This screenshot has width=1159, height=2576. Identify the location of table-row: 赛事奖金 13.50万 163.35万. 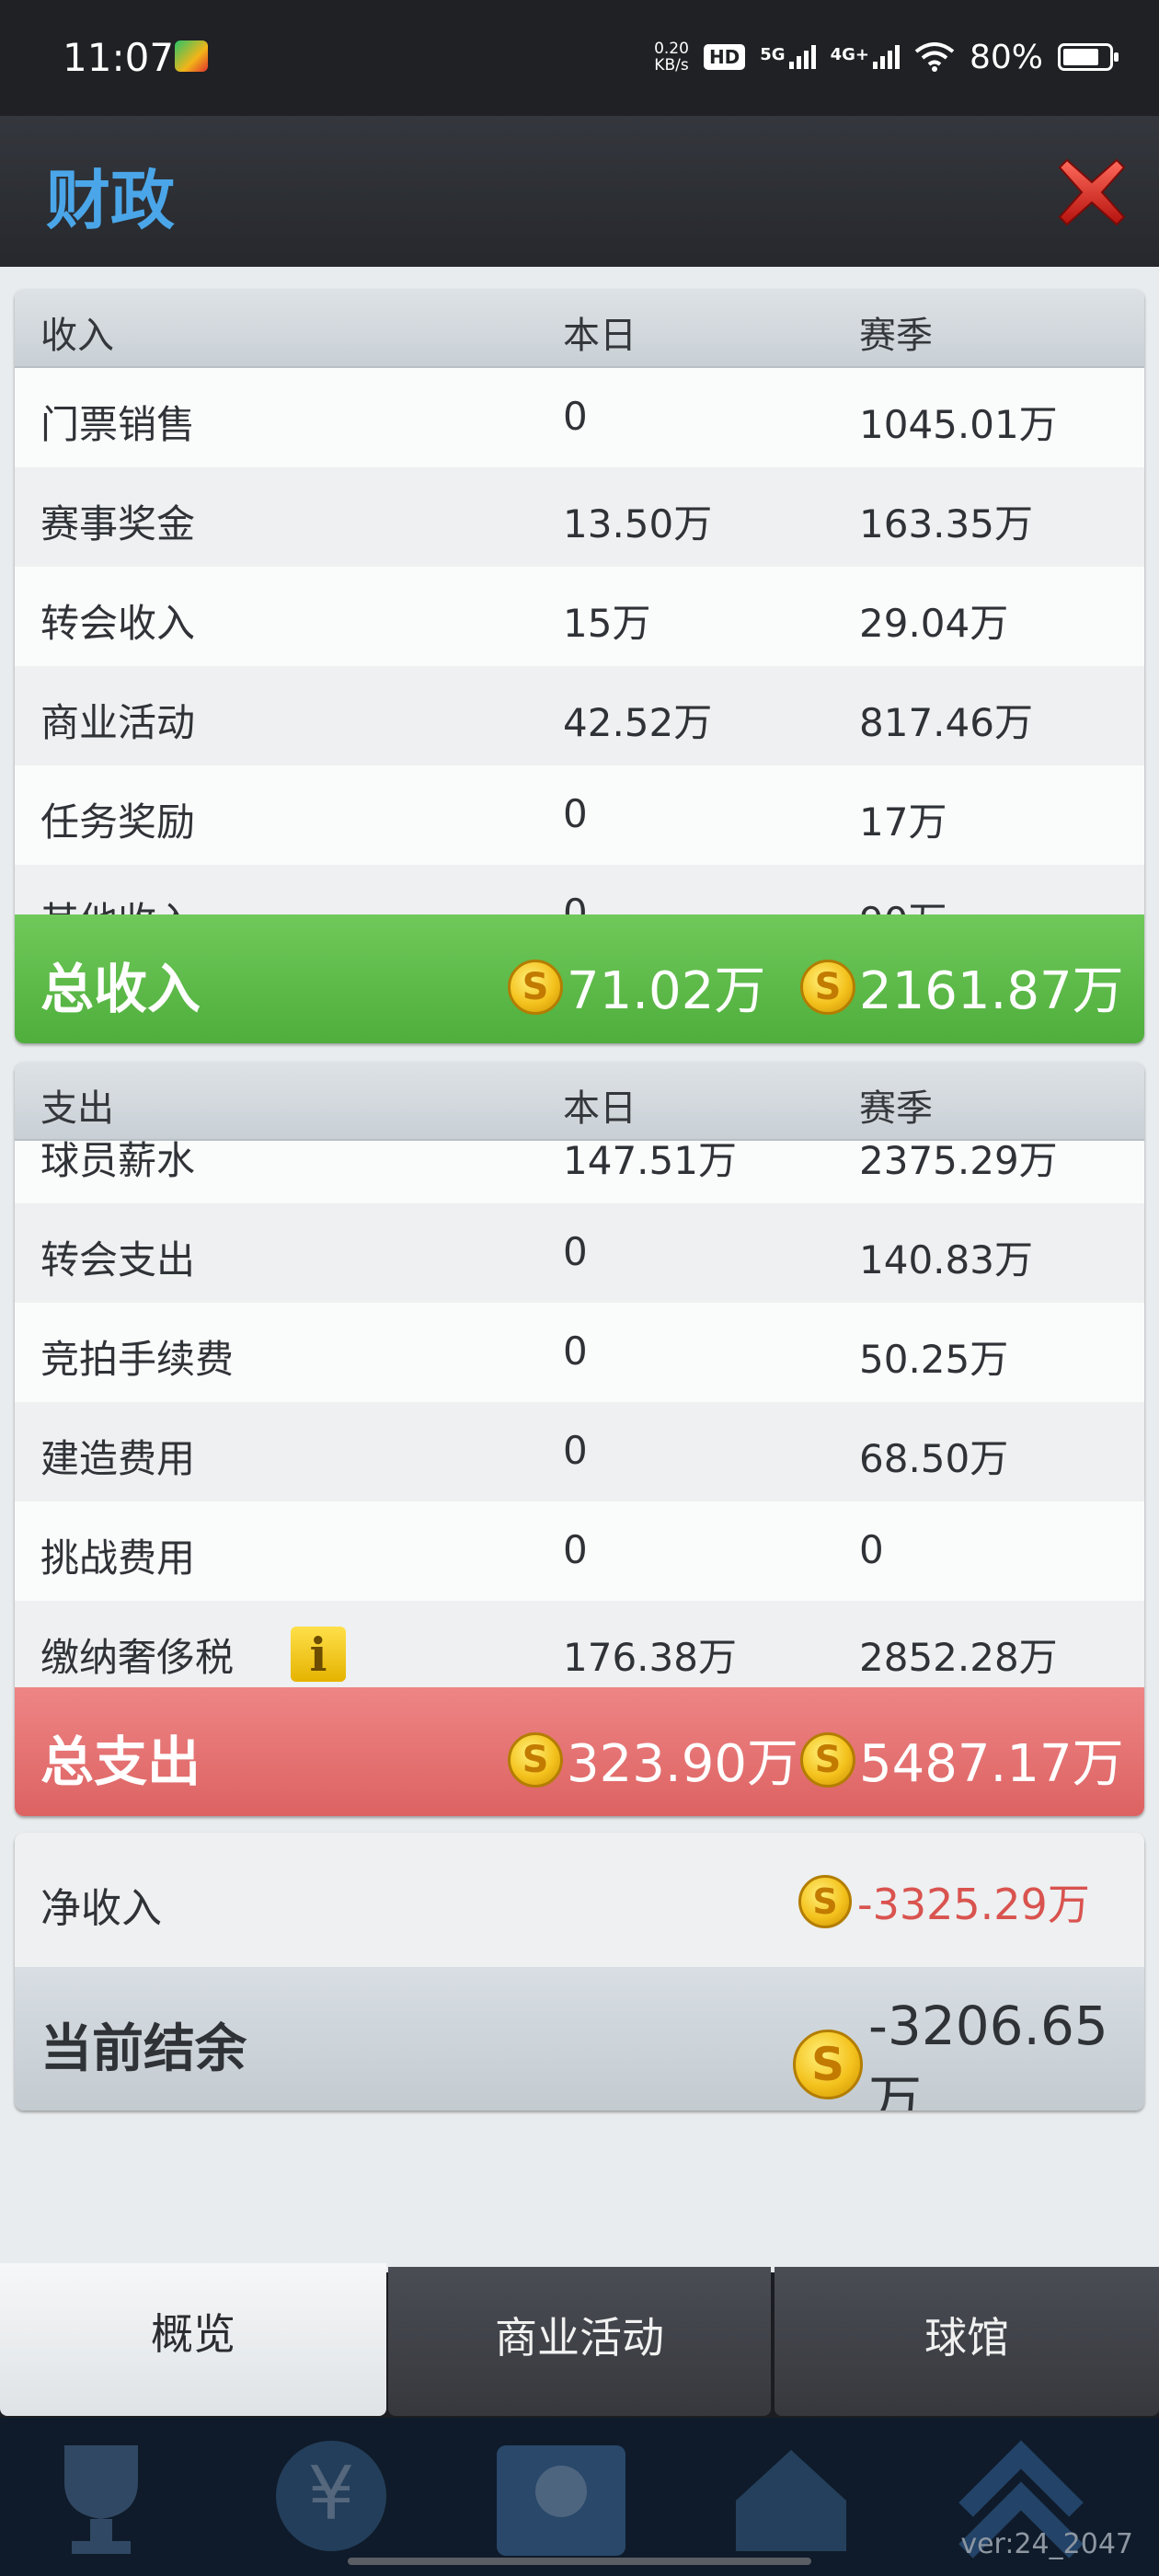
(579, 517).